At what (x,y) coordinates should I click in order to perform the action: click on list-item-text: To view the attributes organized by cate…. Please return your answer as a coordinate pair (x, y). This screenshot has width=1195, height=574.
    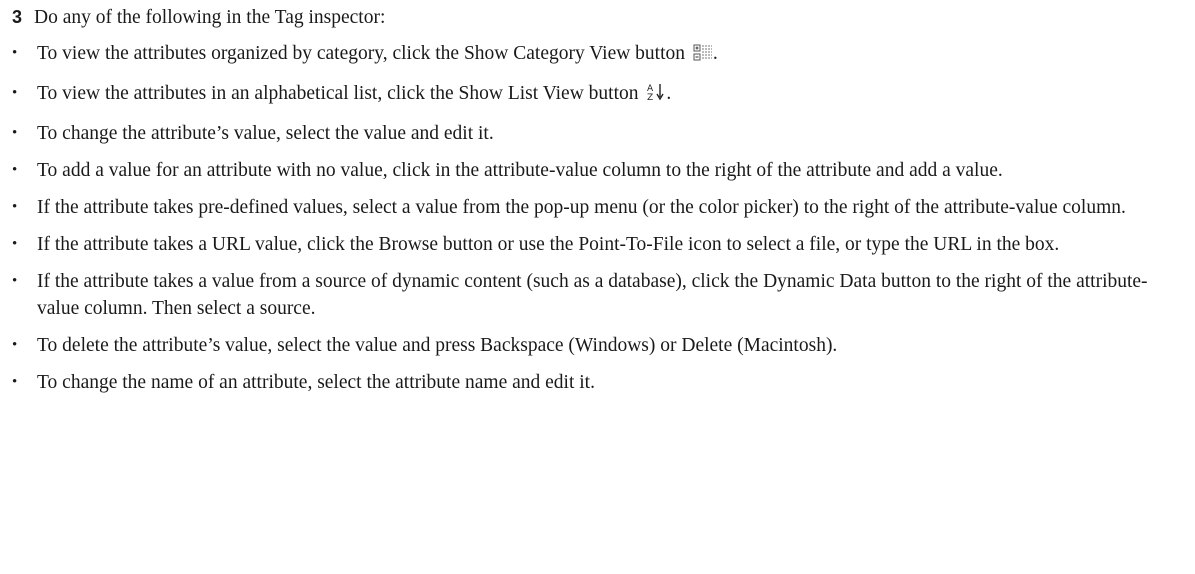
    Looking at the image, I should click on (361, 53).